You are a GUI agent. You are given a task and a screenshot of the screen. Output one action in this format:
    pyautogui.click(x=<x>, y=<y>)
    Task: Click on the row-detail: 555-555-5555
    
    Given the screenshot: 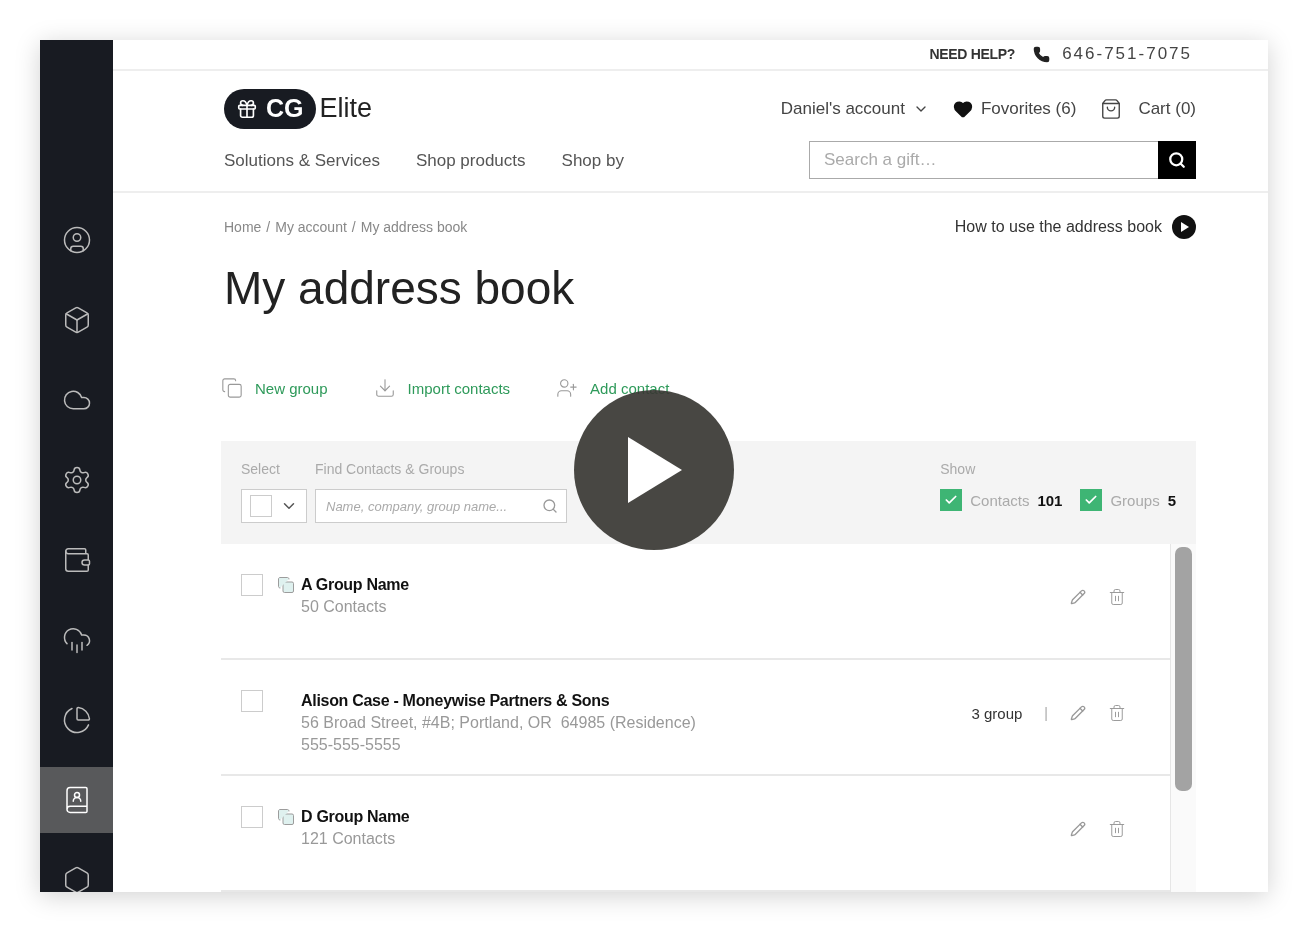 What is the action you would take?
    pyautogui.click(x=351, y=745)
    